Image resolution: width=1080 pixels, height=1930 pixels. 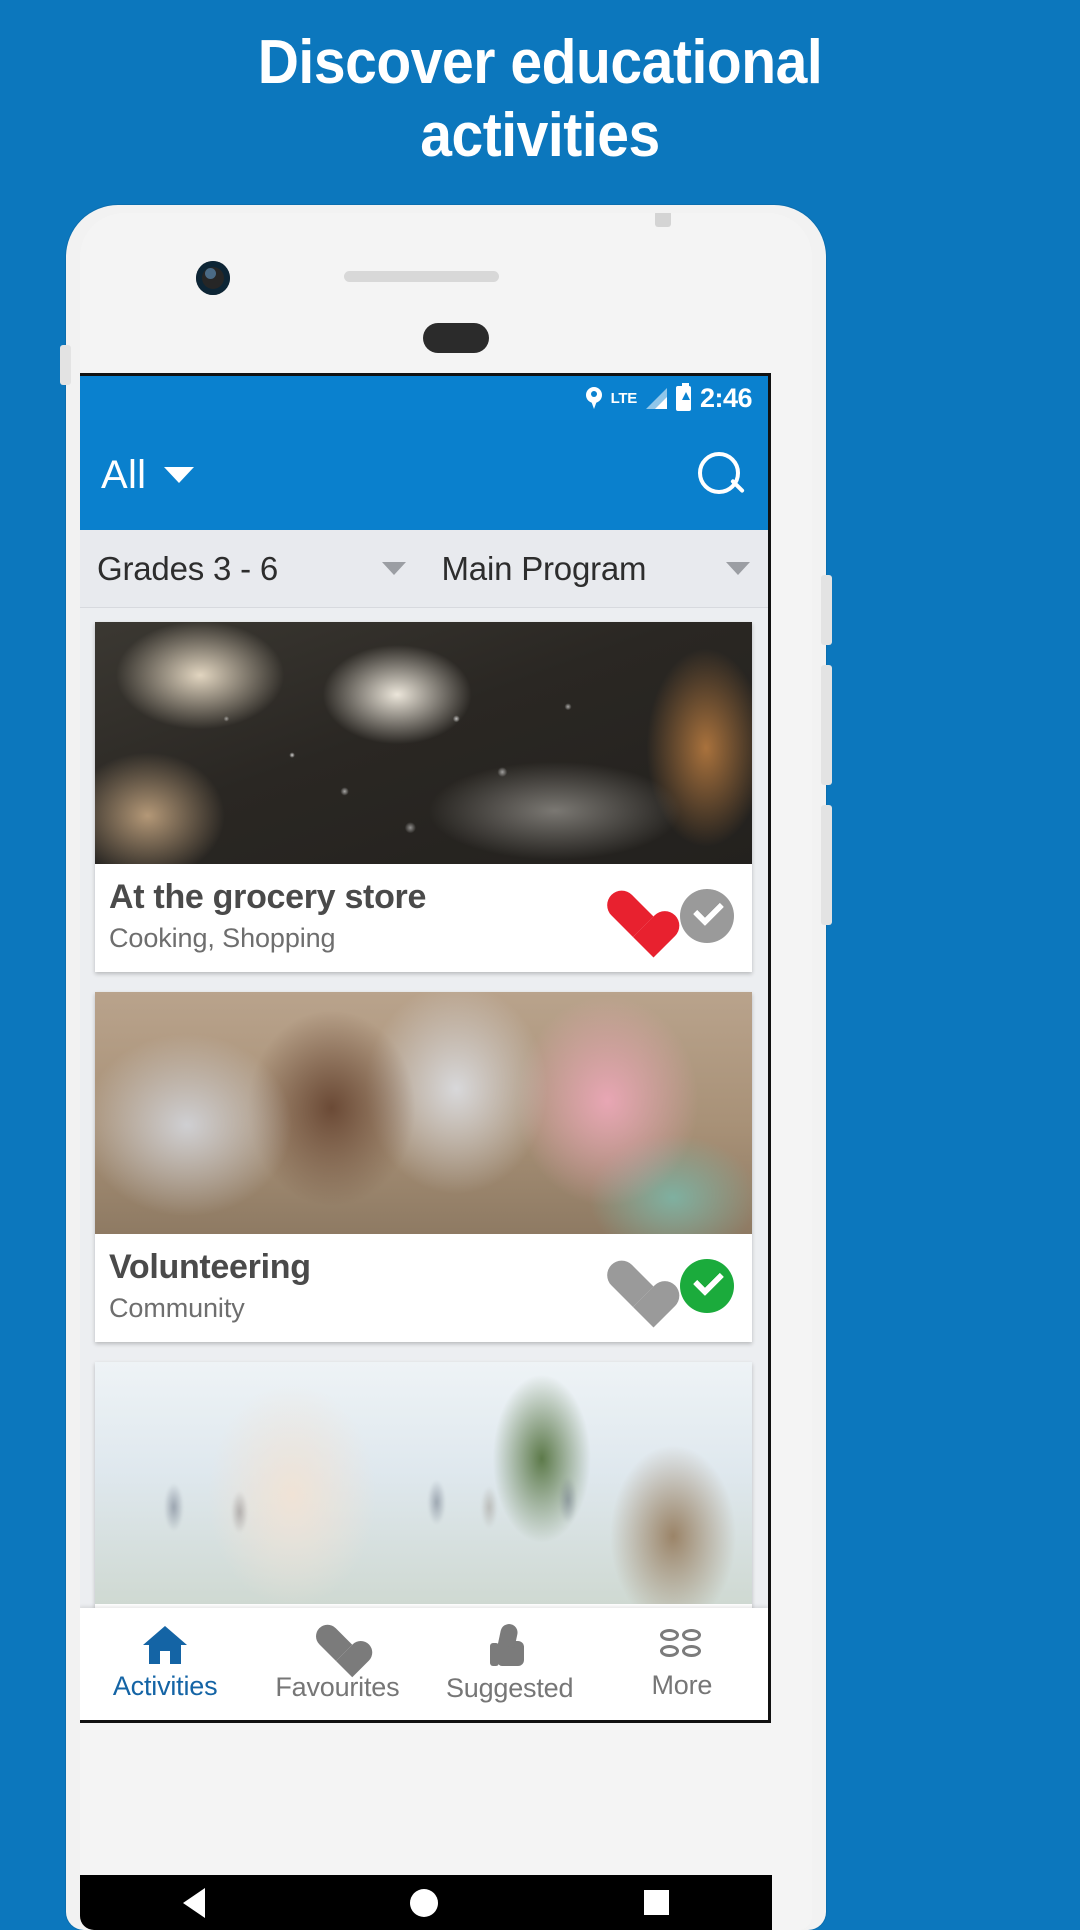 I want to click on activity-card-body: Volunteering Community, so click(x=423, y=1288).